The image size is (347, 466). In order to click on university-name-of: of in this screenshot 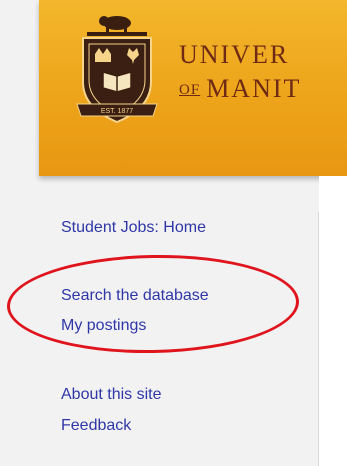, I will do `click(190, 90)`.